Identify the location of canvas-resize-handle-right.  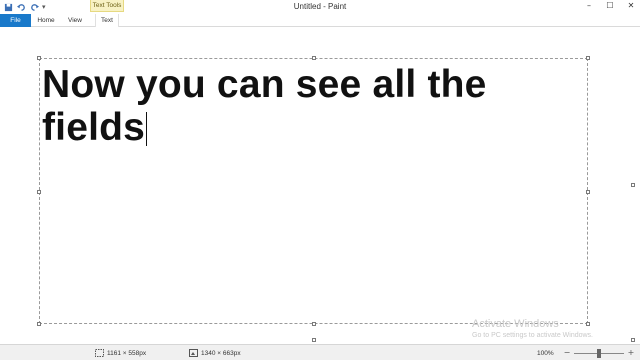
(633, 185).